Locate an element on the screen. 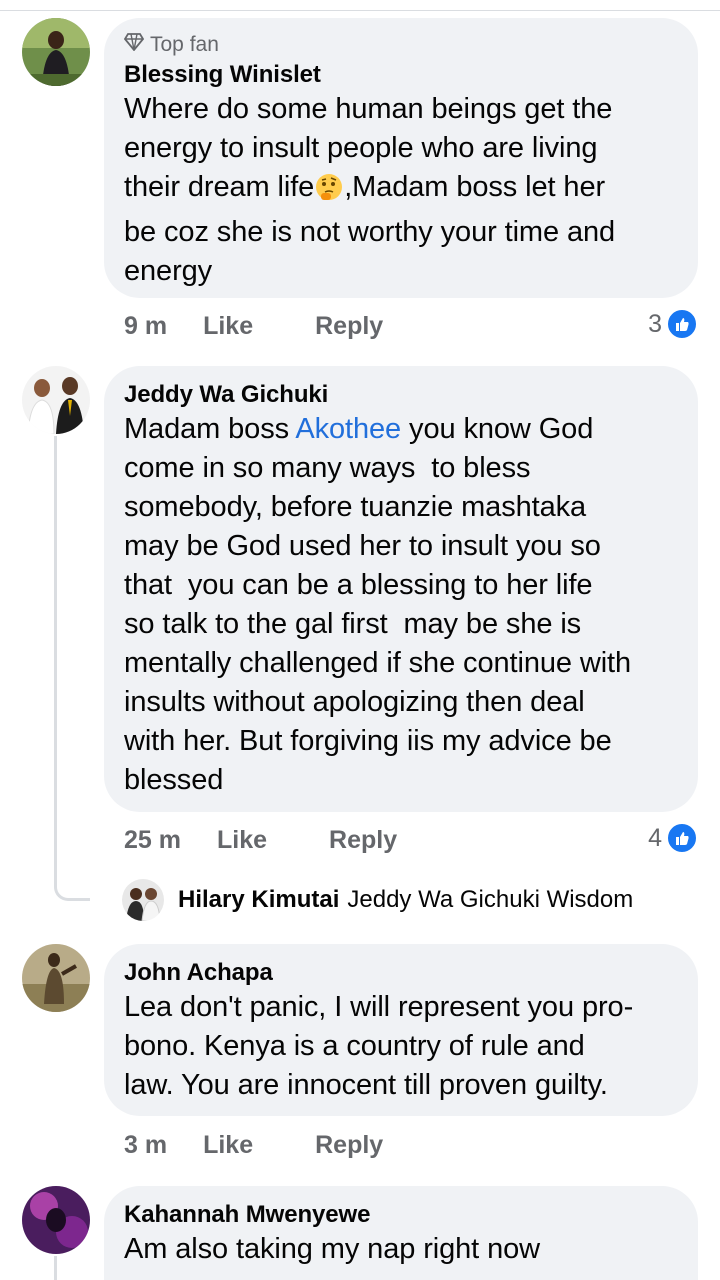 This screenshot has width=720, height=1280. reply-preview: Hilary Kimutai Jeddy Wa Gichuki Wisdom is located at coordinates (377, 900).